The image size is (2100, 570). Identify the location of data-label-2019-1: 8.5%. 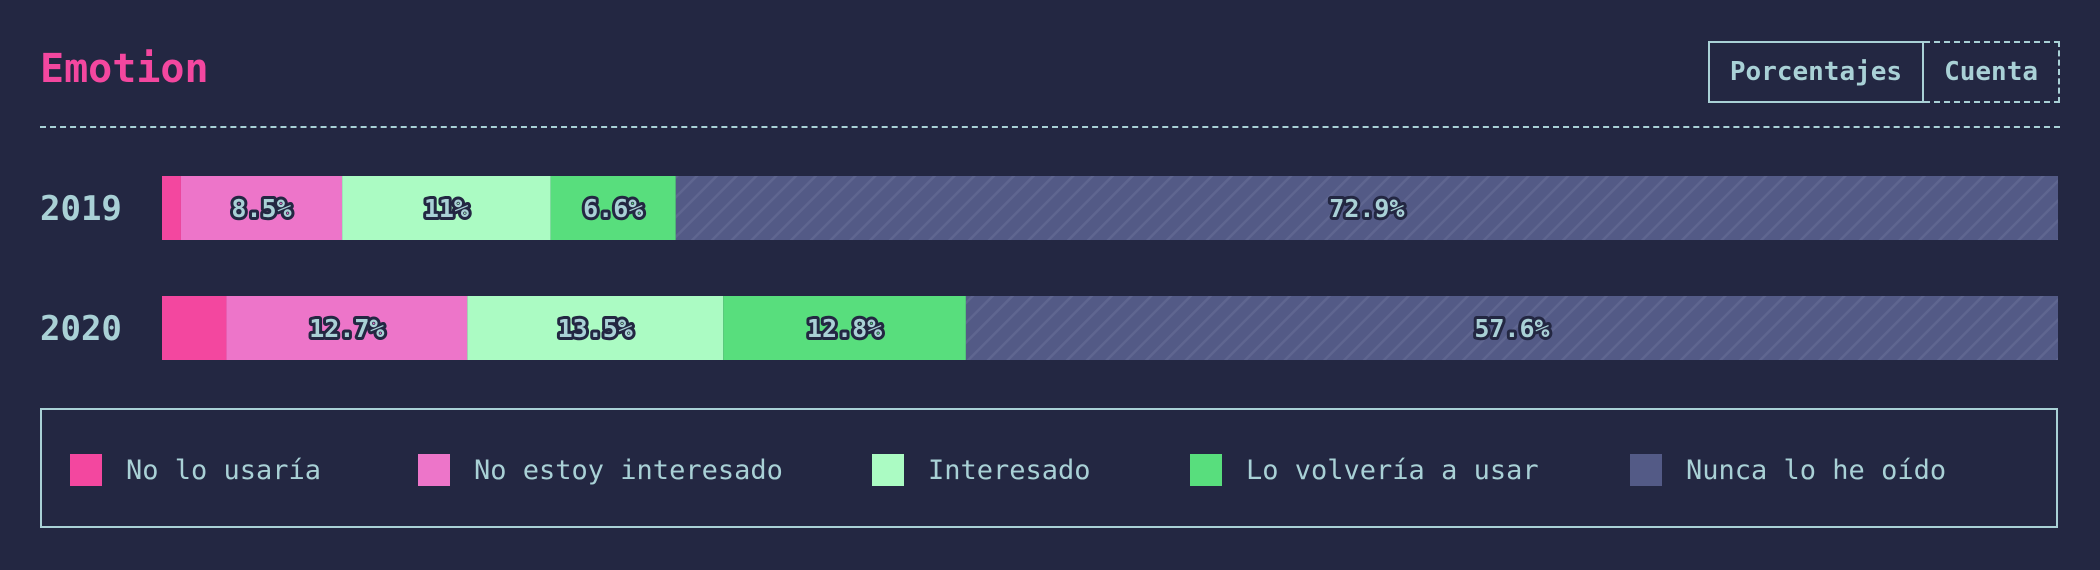
(261, 208).